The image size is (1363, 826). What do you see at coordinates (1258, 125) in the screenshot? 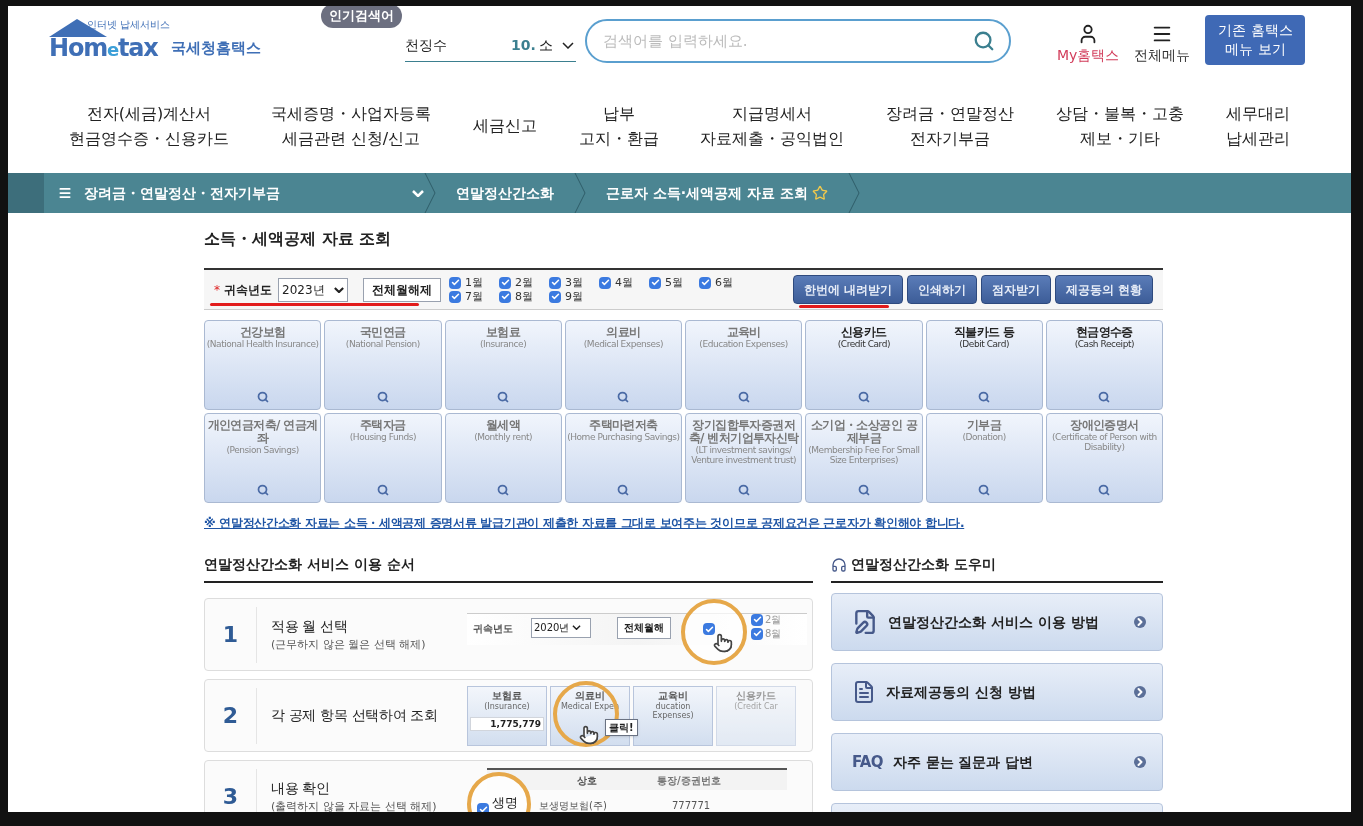
I see `main-menu-item: 세무대리 납세관리` at bounding box center [1258, 125].